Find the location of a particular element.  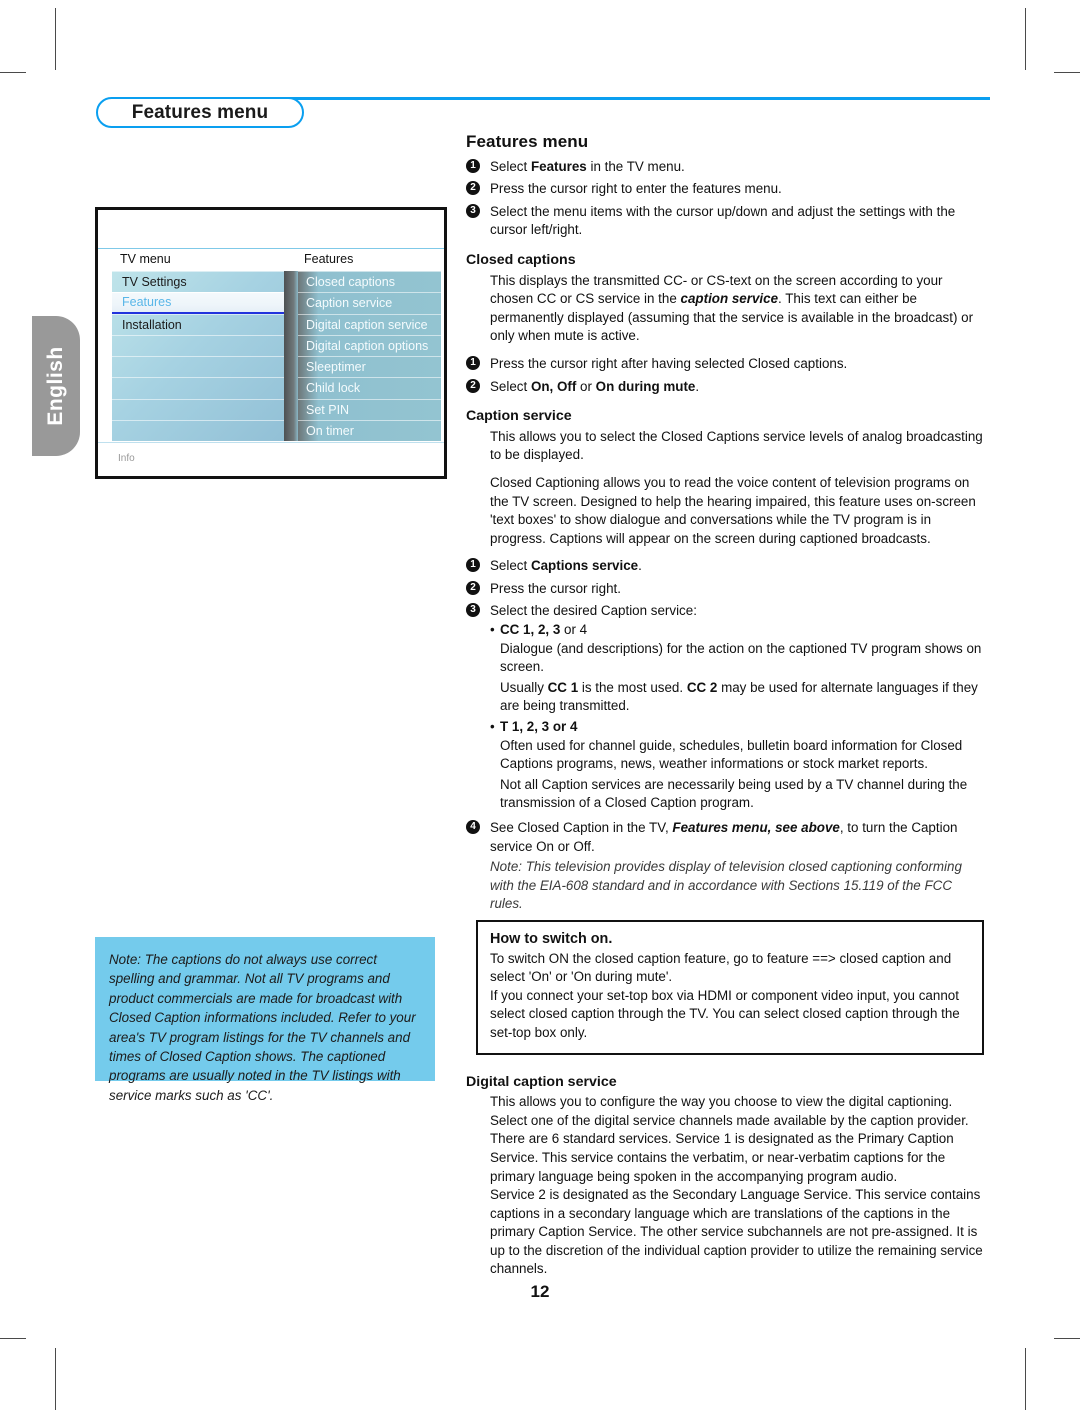

how-to-switch-on-title: How to switch on. is located at coordinates (551, 938).